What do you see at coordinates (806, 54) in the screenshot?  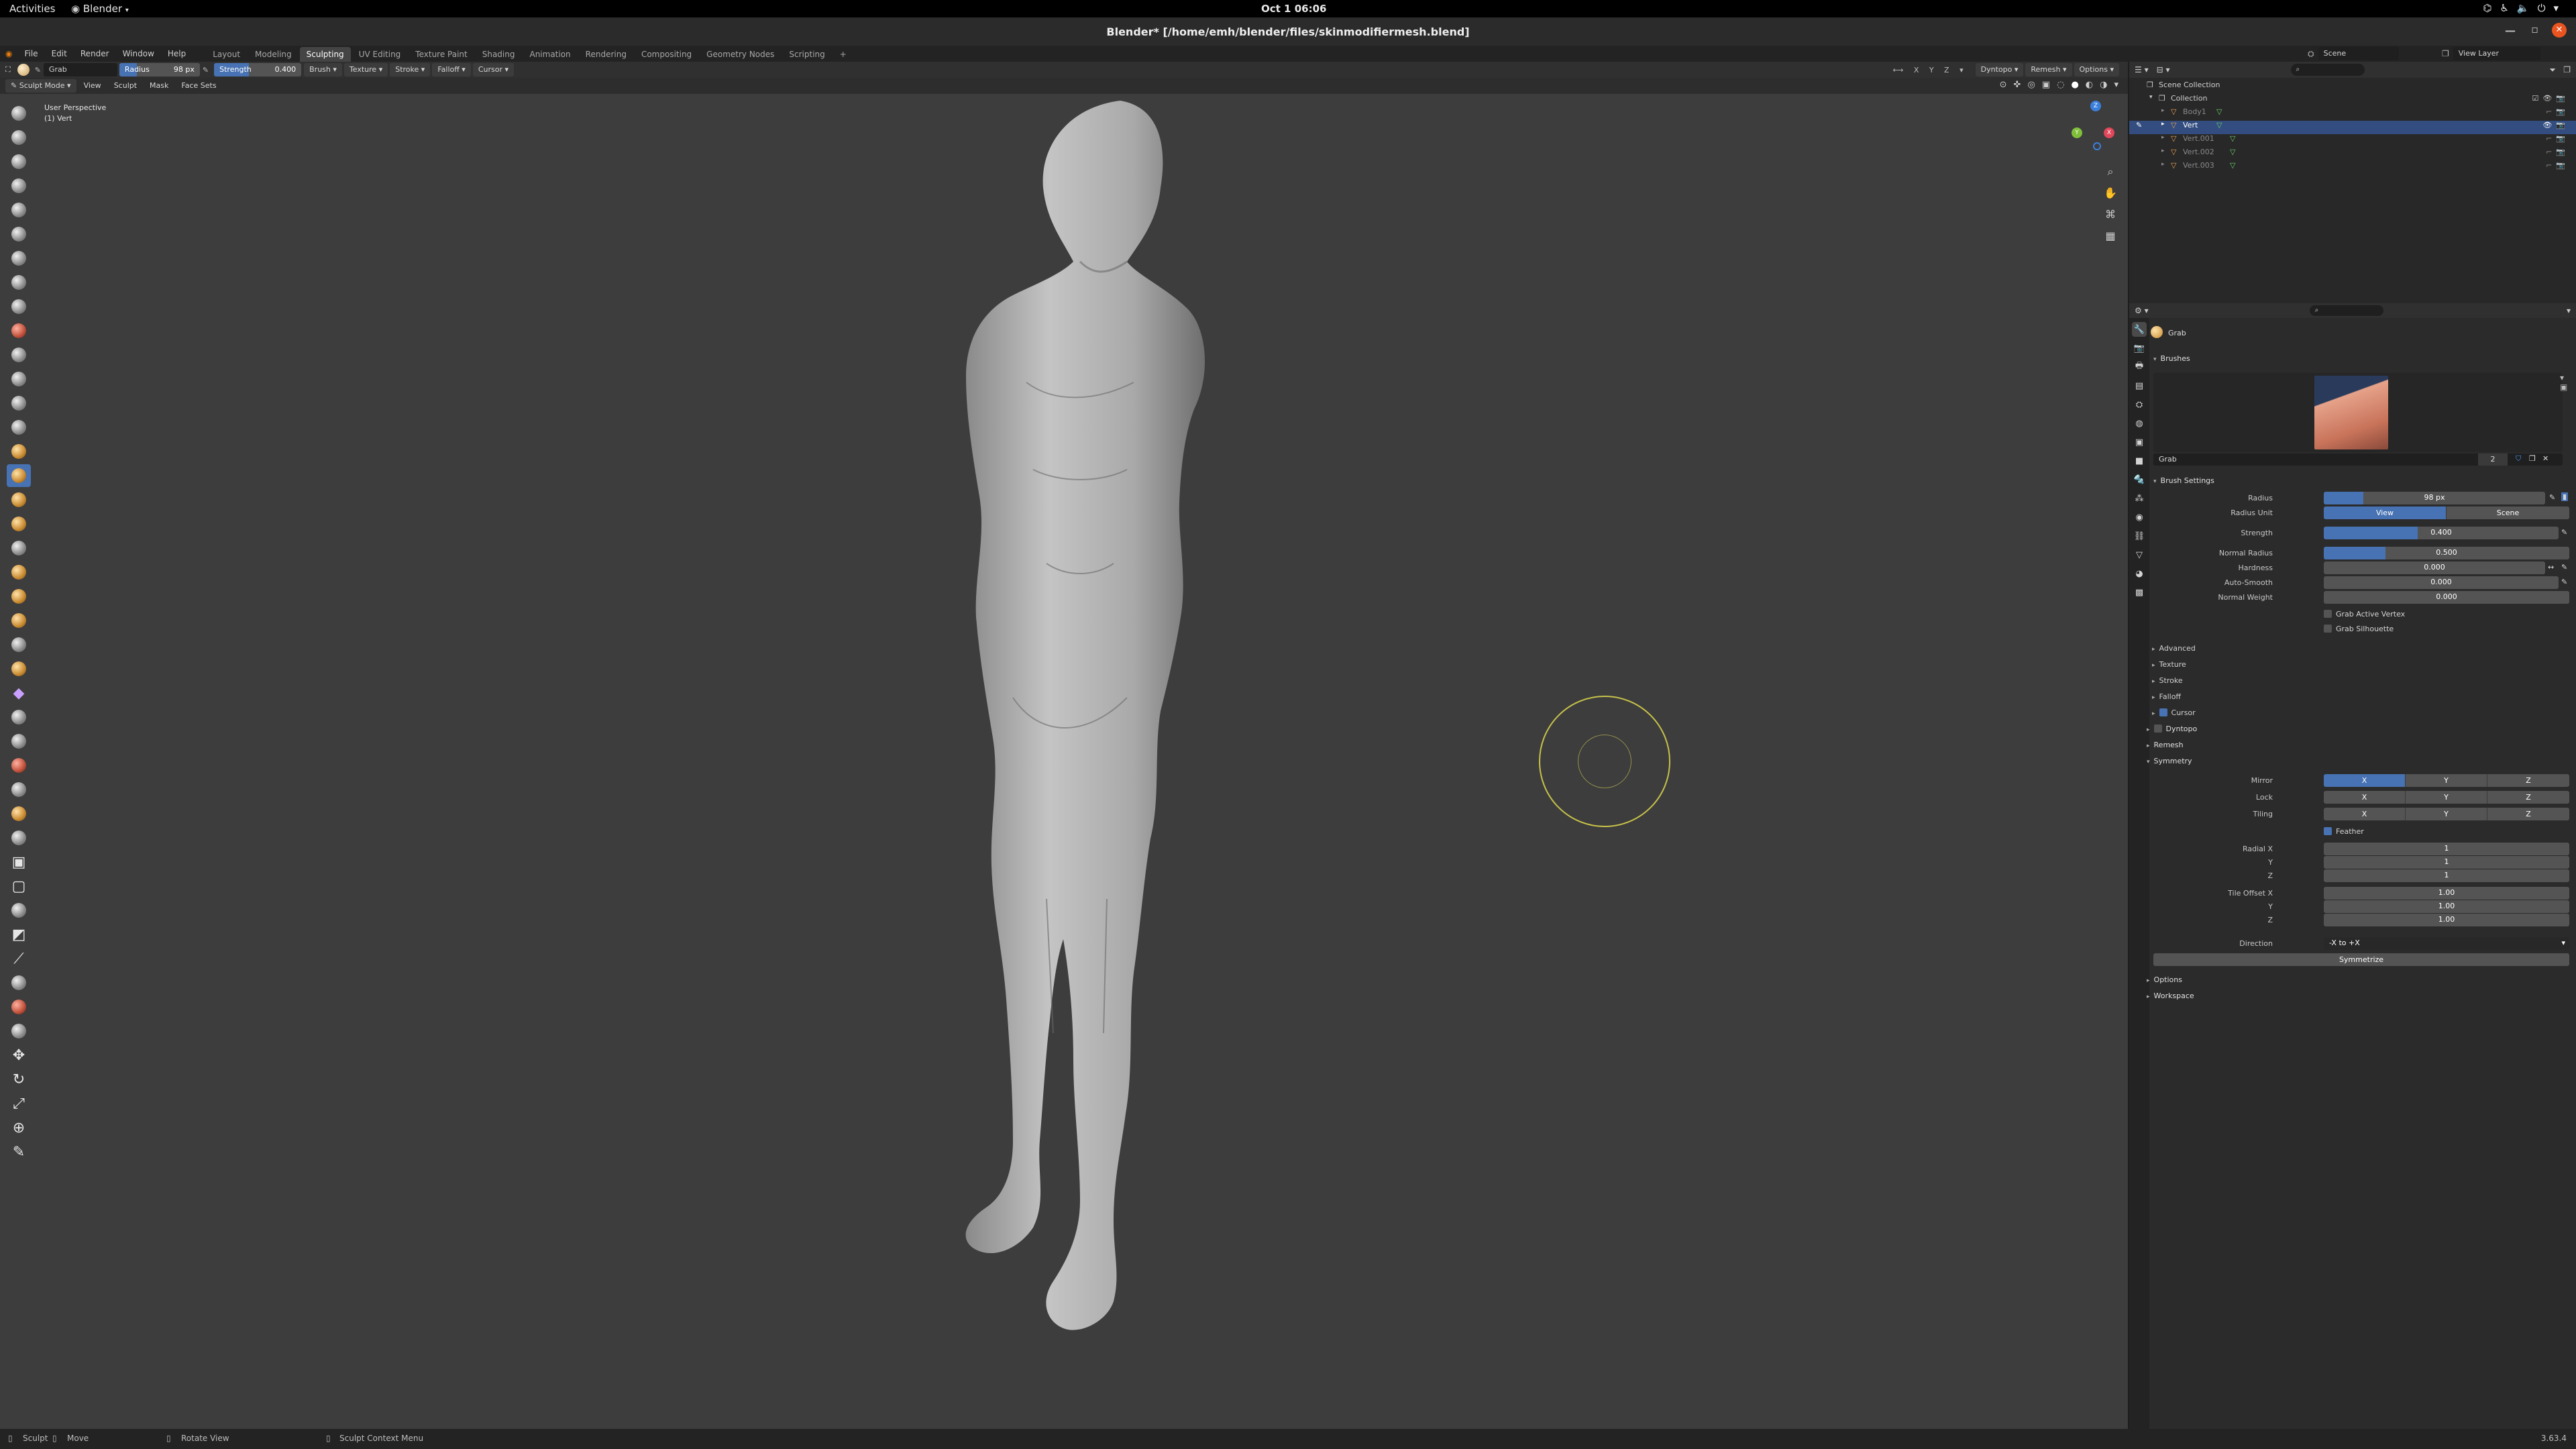 I see `tab-scripting: Scripting` at bounding box center [806, 54].